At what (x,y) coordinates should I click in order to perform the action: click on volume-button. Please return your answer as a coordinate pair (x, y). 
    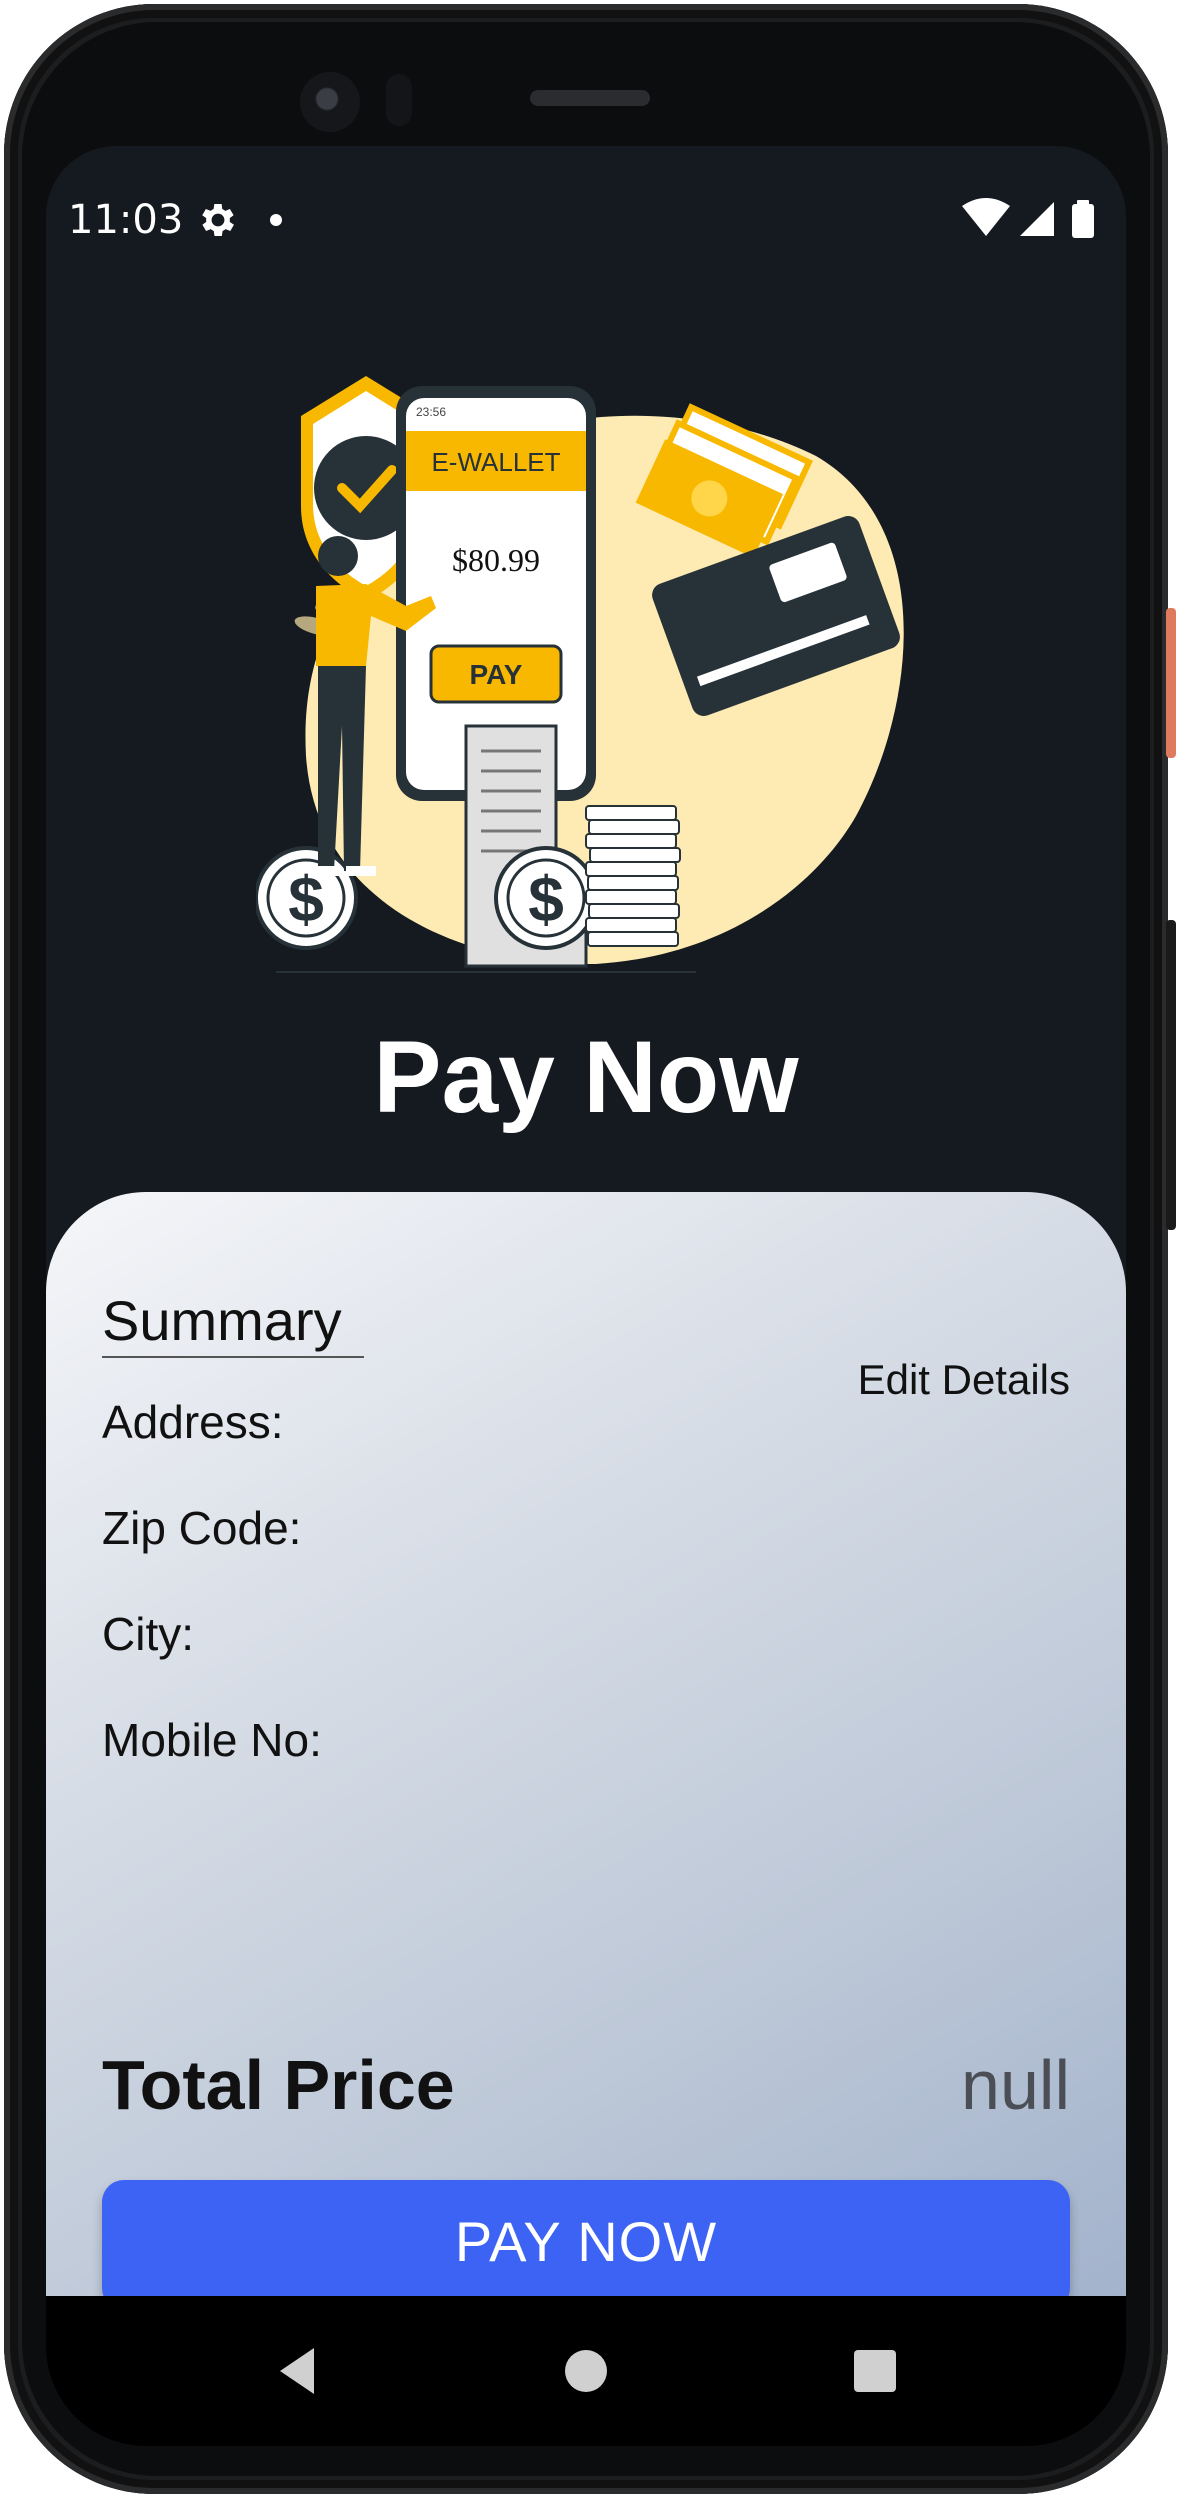
    Looking at the image, I should click on (1171, 1075).